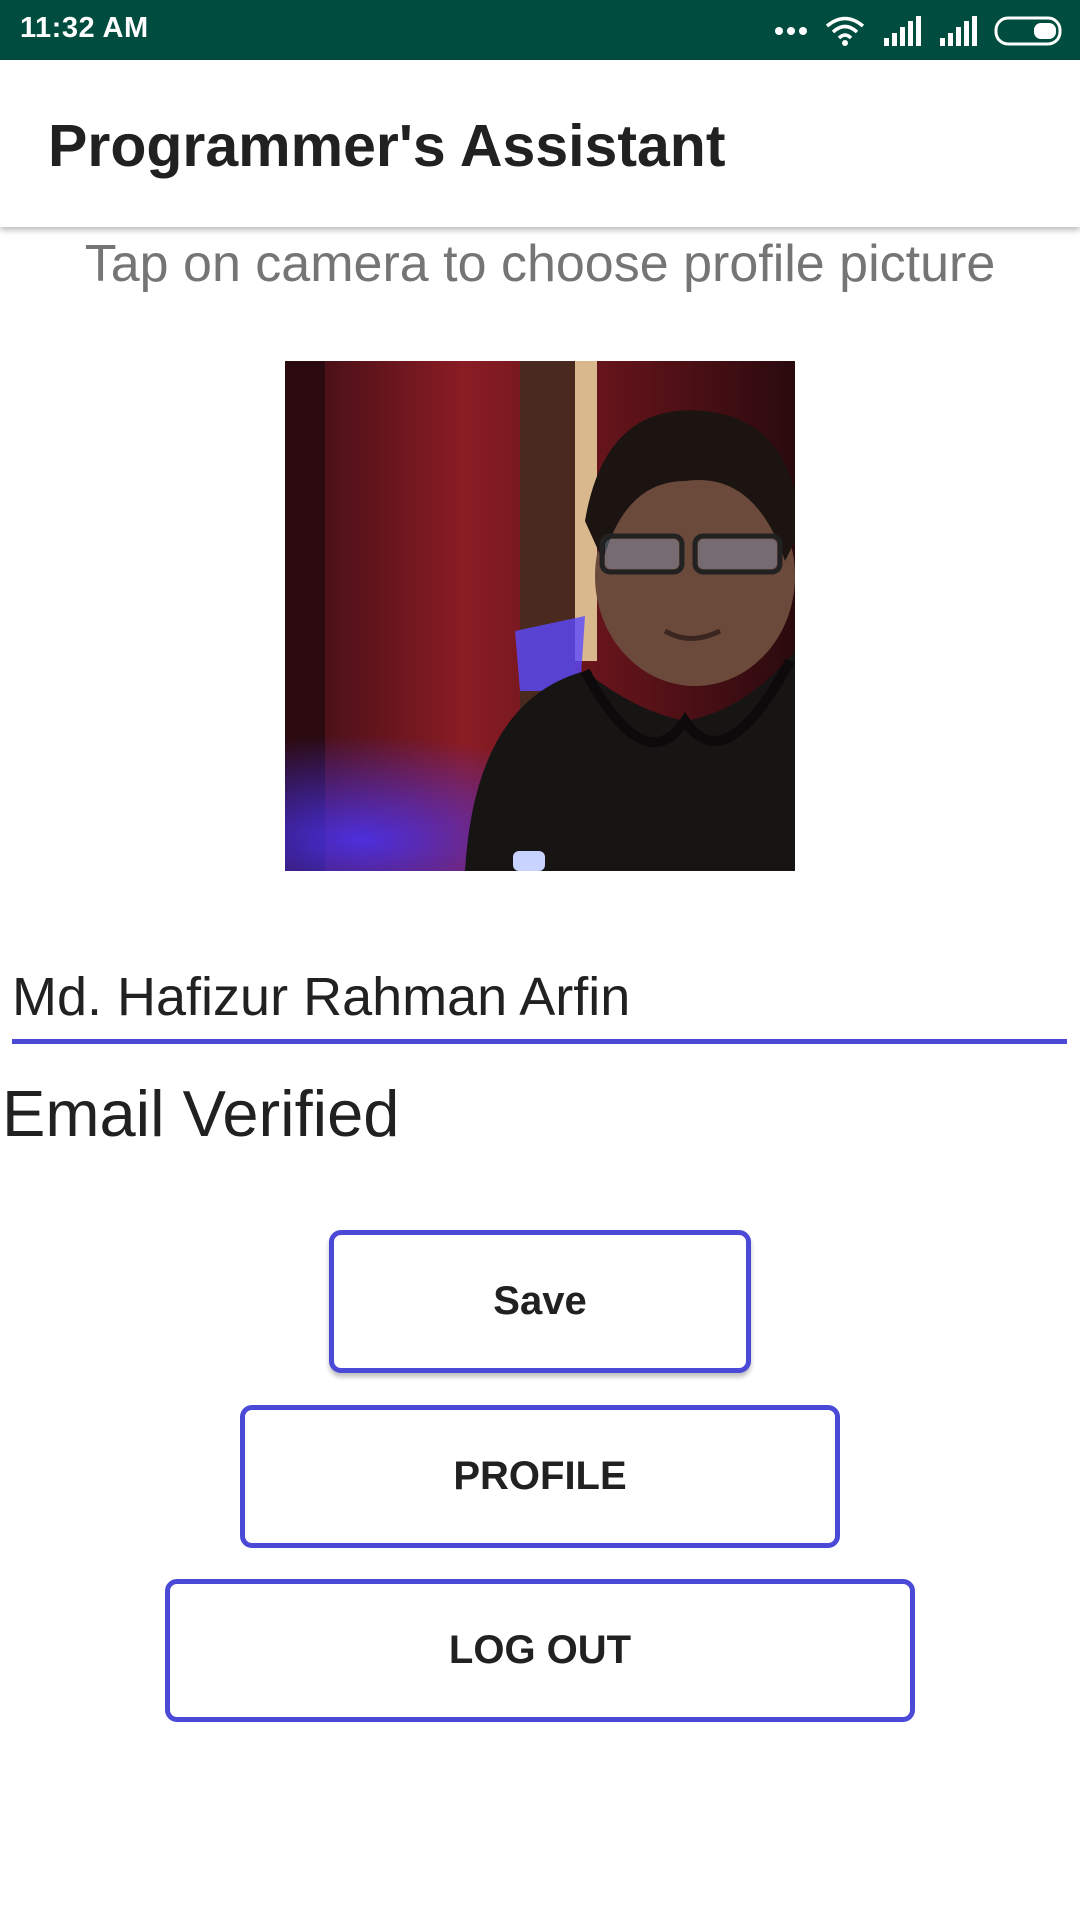 The image size is (1080, 1920). What do you see at coordinates (539, 1002) in the screenshot?
I see `name-field` at bounding box center [539, 1002].